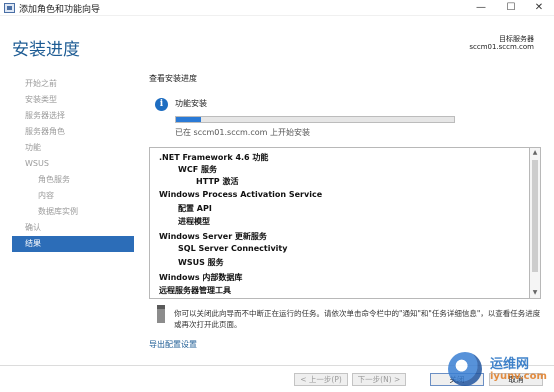  What do you see at coordinates (501, 47) in the screenshot?
I see `target-server-name: sccm01.sccm.com` at bounding box center [501, 47].